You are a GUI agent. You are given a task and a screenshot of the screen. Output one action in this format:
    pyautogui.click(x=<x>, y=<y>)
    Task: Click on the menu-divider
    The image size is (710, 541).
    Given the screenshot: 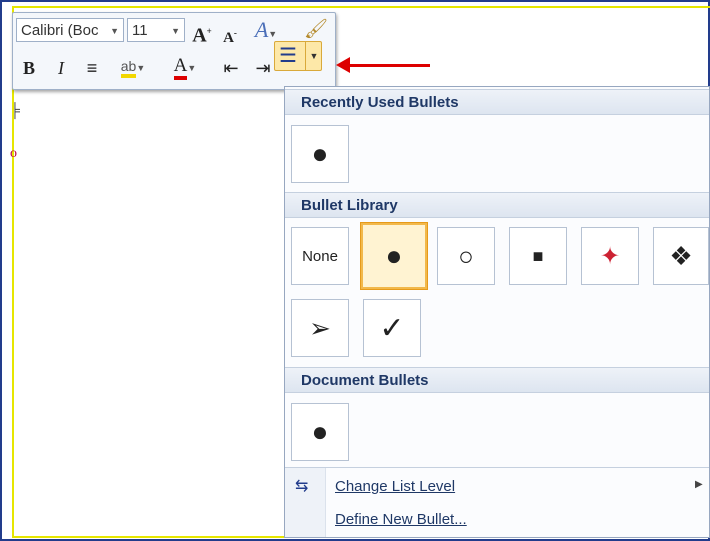 What is the action you would take?
    pyautogui.click(x=497, y=467)
    